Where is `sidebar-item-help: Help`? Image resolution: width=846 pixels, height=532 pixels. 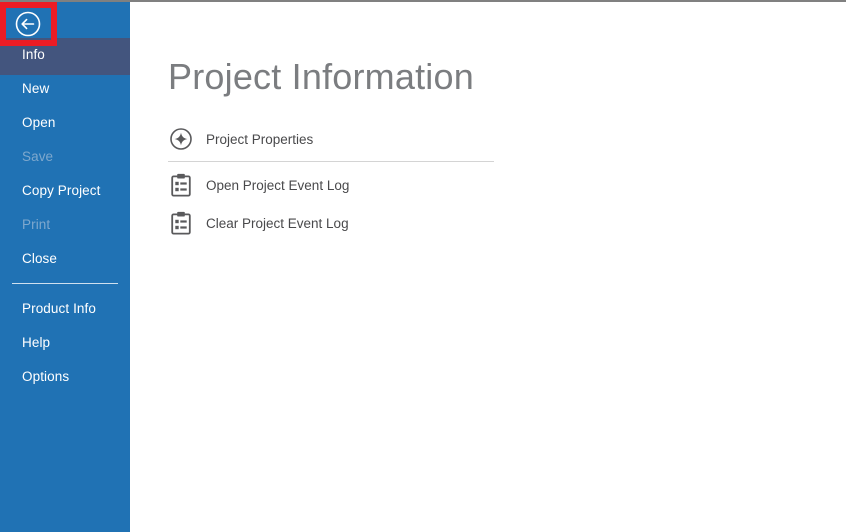
sidebar-item-help: Help is located at coordinates (65, 343).